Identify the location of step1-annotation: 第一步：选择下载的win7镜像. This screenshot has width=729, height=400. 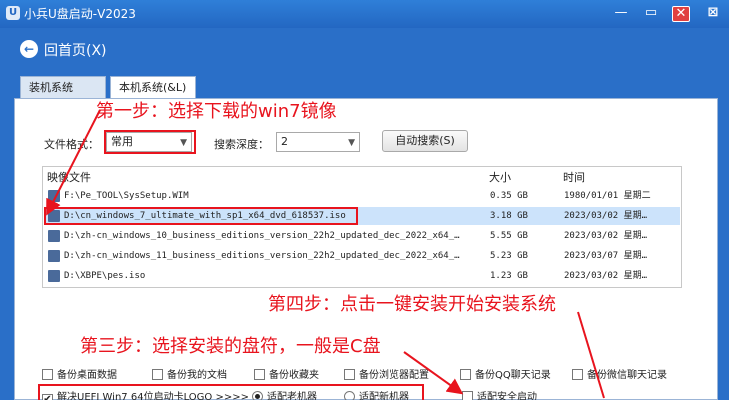
(216, 111).